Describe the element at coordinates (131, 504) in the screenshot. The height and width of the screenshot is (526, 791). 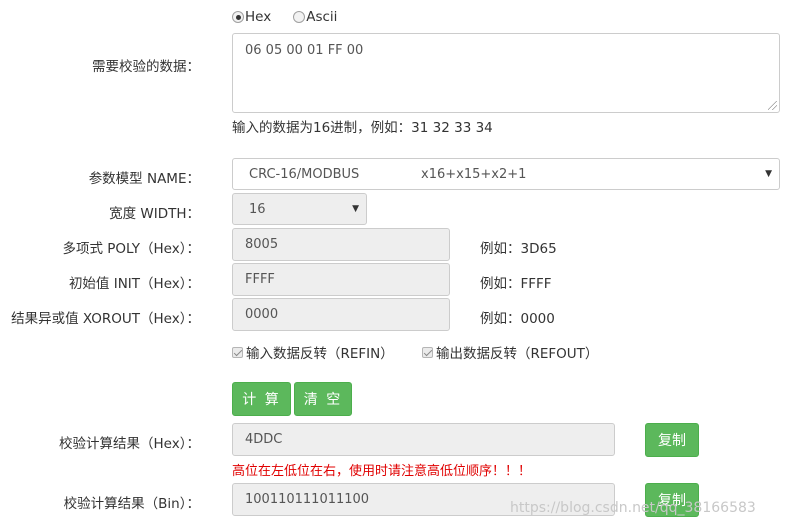
I see `result-bin-label: 校验计算结果（Bin）：` at that location.